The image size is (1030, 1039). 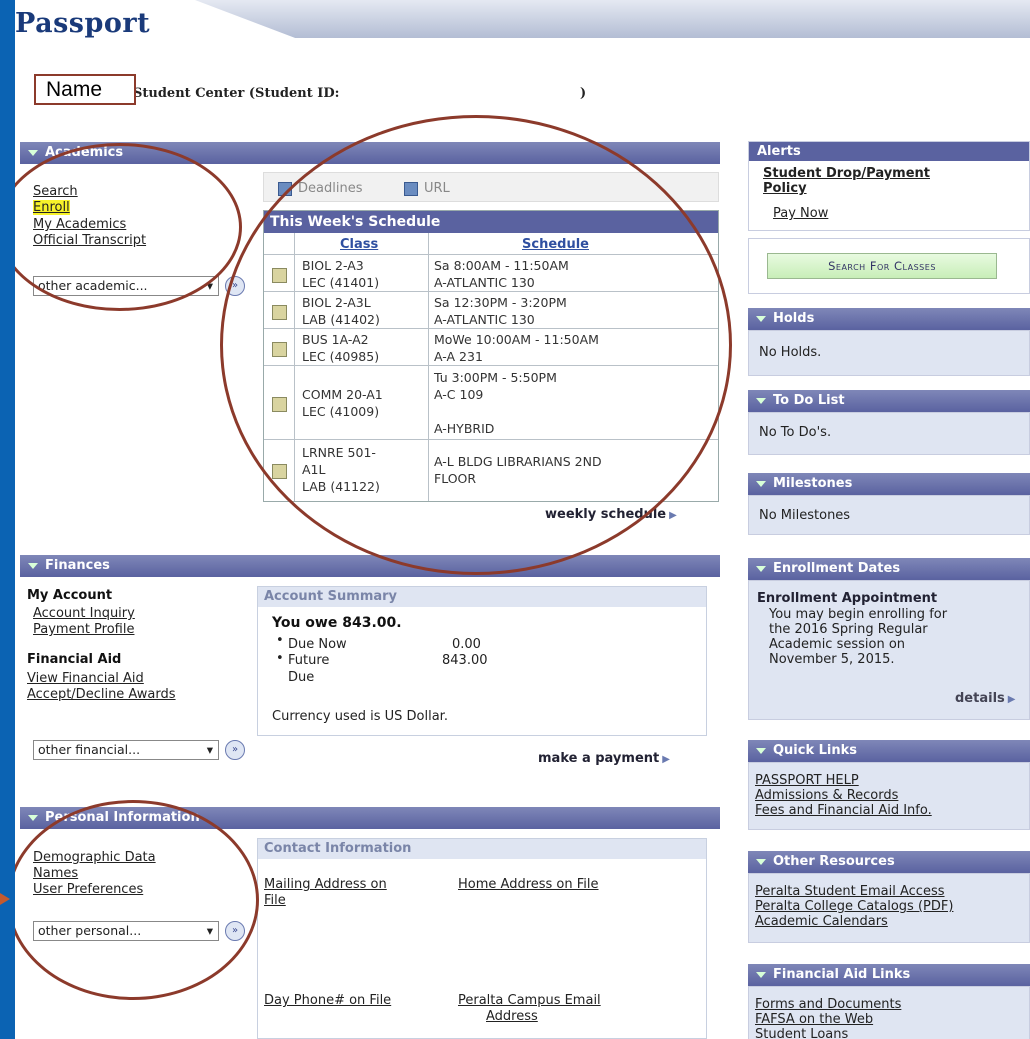 What do you see at coordinates (83, 629) in the screenshot?
I see `payment-profile-link: Payment Profile` at bounding box center [83, 629].